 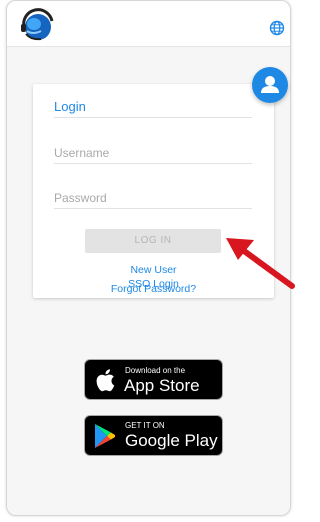 I want to click on globe-icon, so click(x=277, y=28).